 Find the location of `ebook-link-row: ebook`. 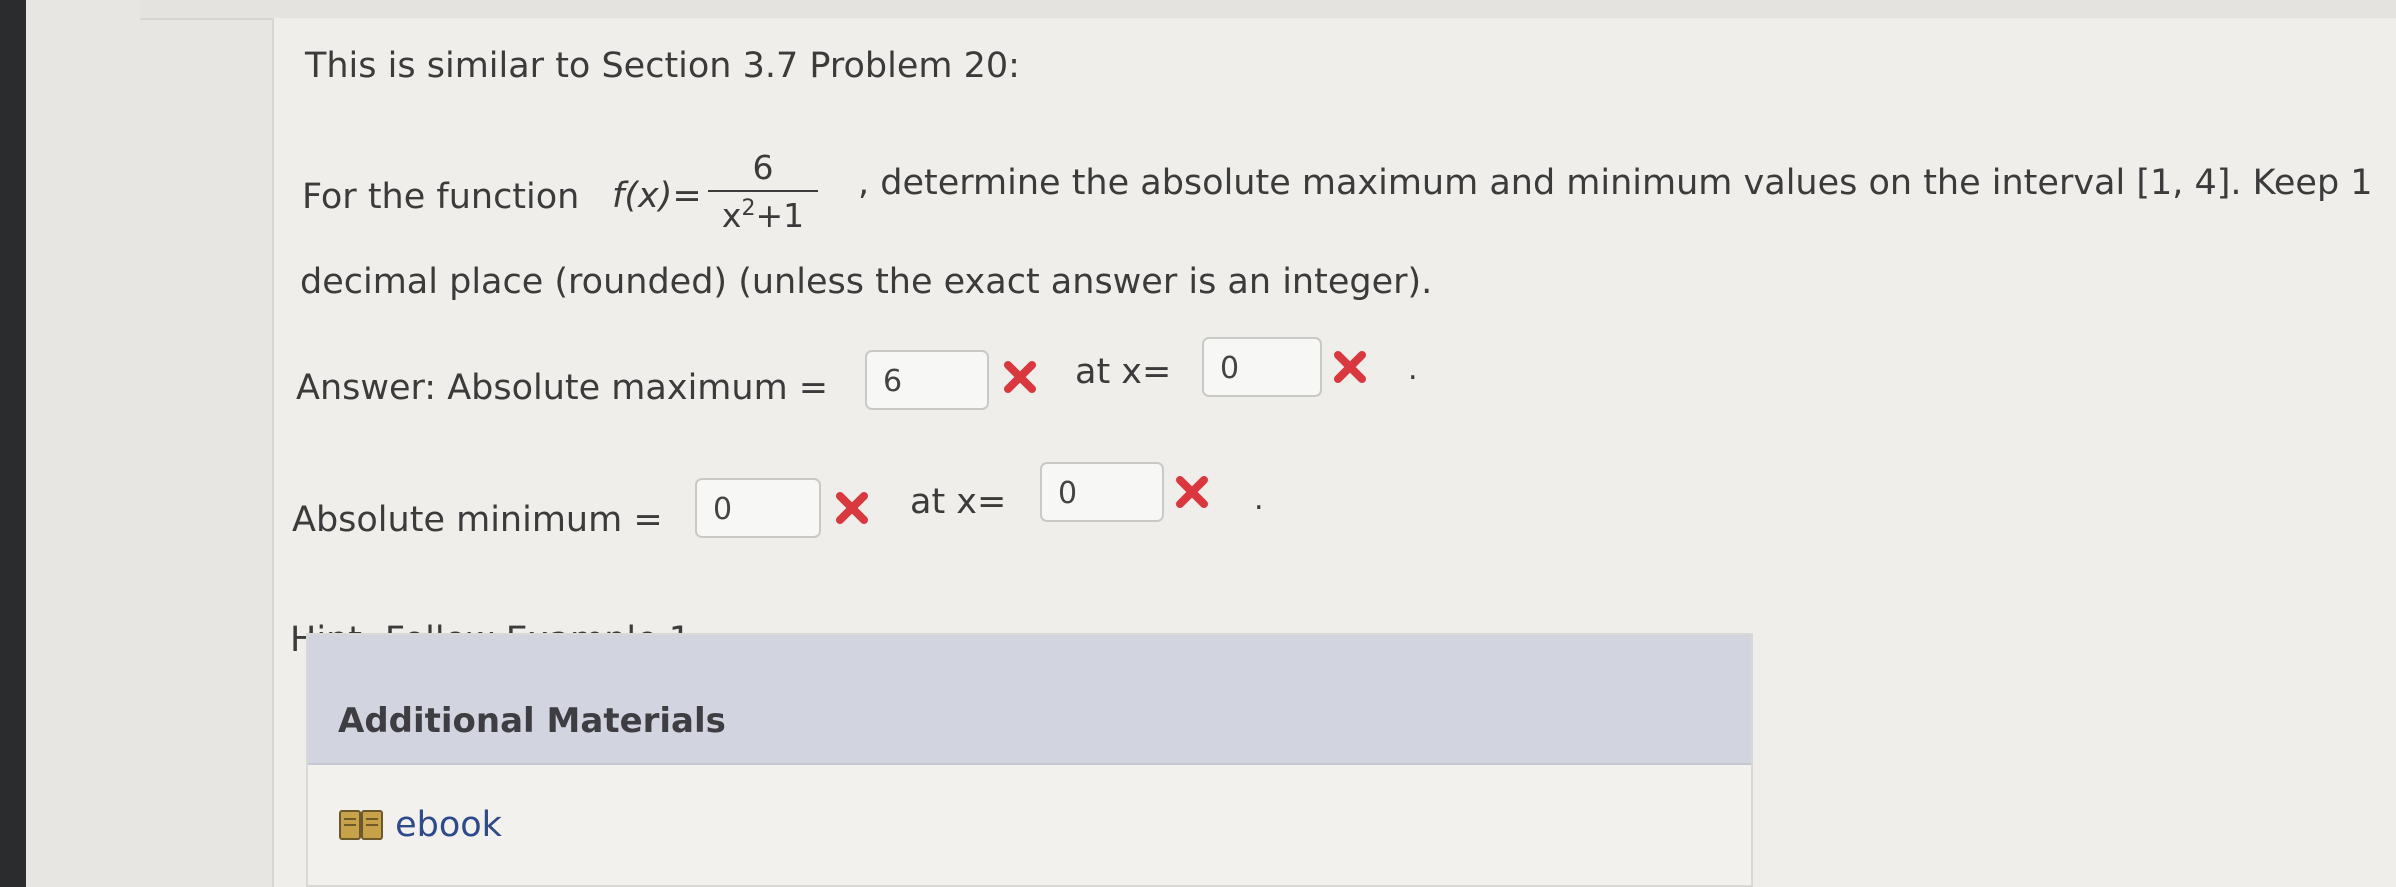

ebook-link-row: ebook is located at coordinates (420, 830).